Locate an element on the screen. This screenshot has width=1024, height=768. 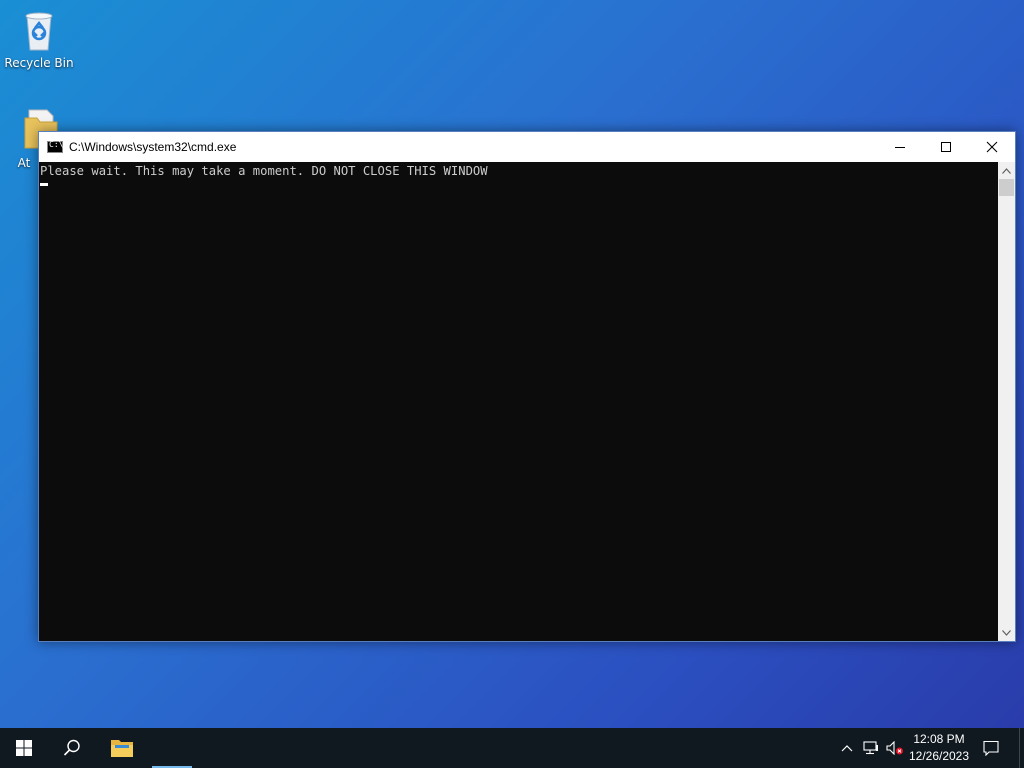
console-icon: C:\ is located at coordinates (55, 146).